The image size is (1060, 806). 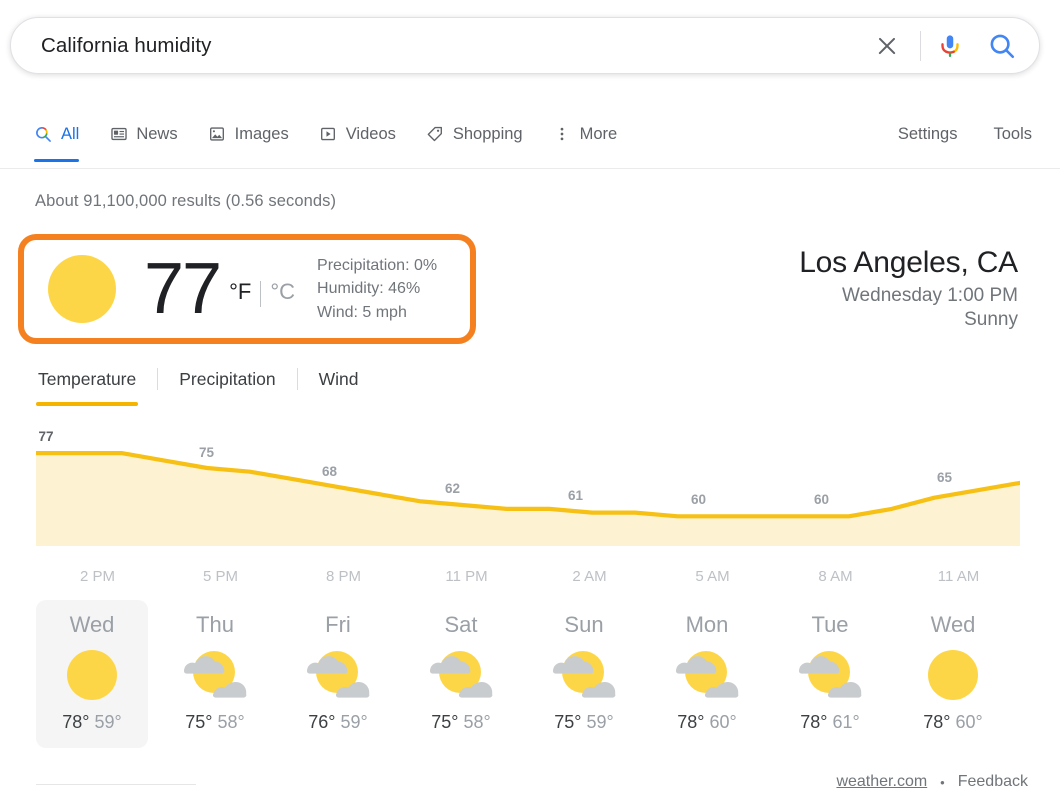 What do you see at coordinates (328, 134) in the screenshot?
I see `video-icon` at bounding box center [328, 134].